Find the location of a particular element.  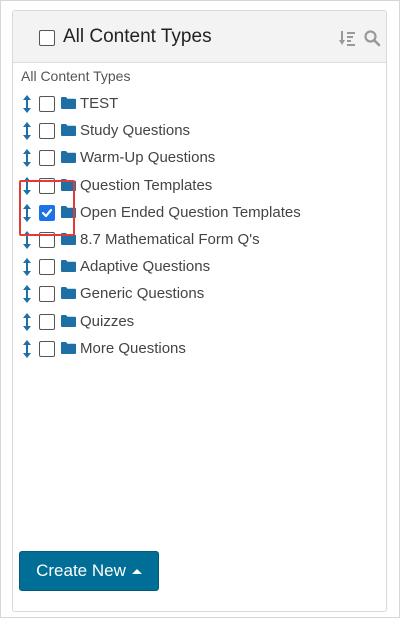

tree-item: Warm-Up Questions is located at coordinates (199, 158).